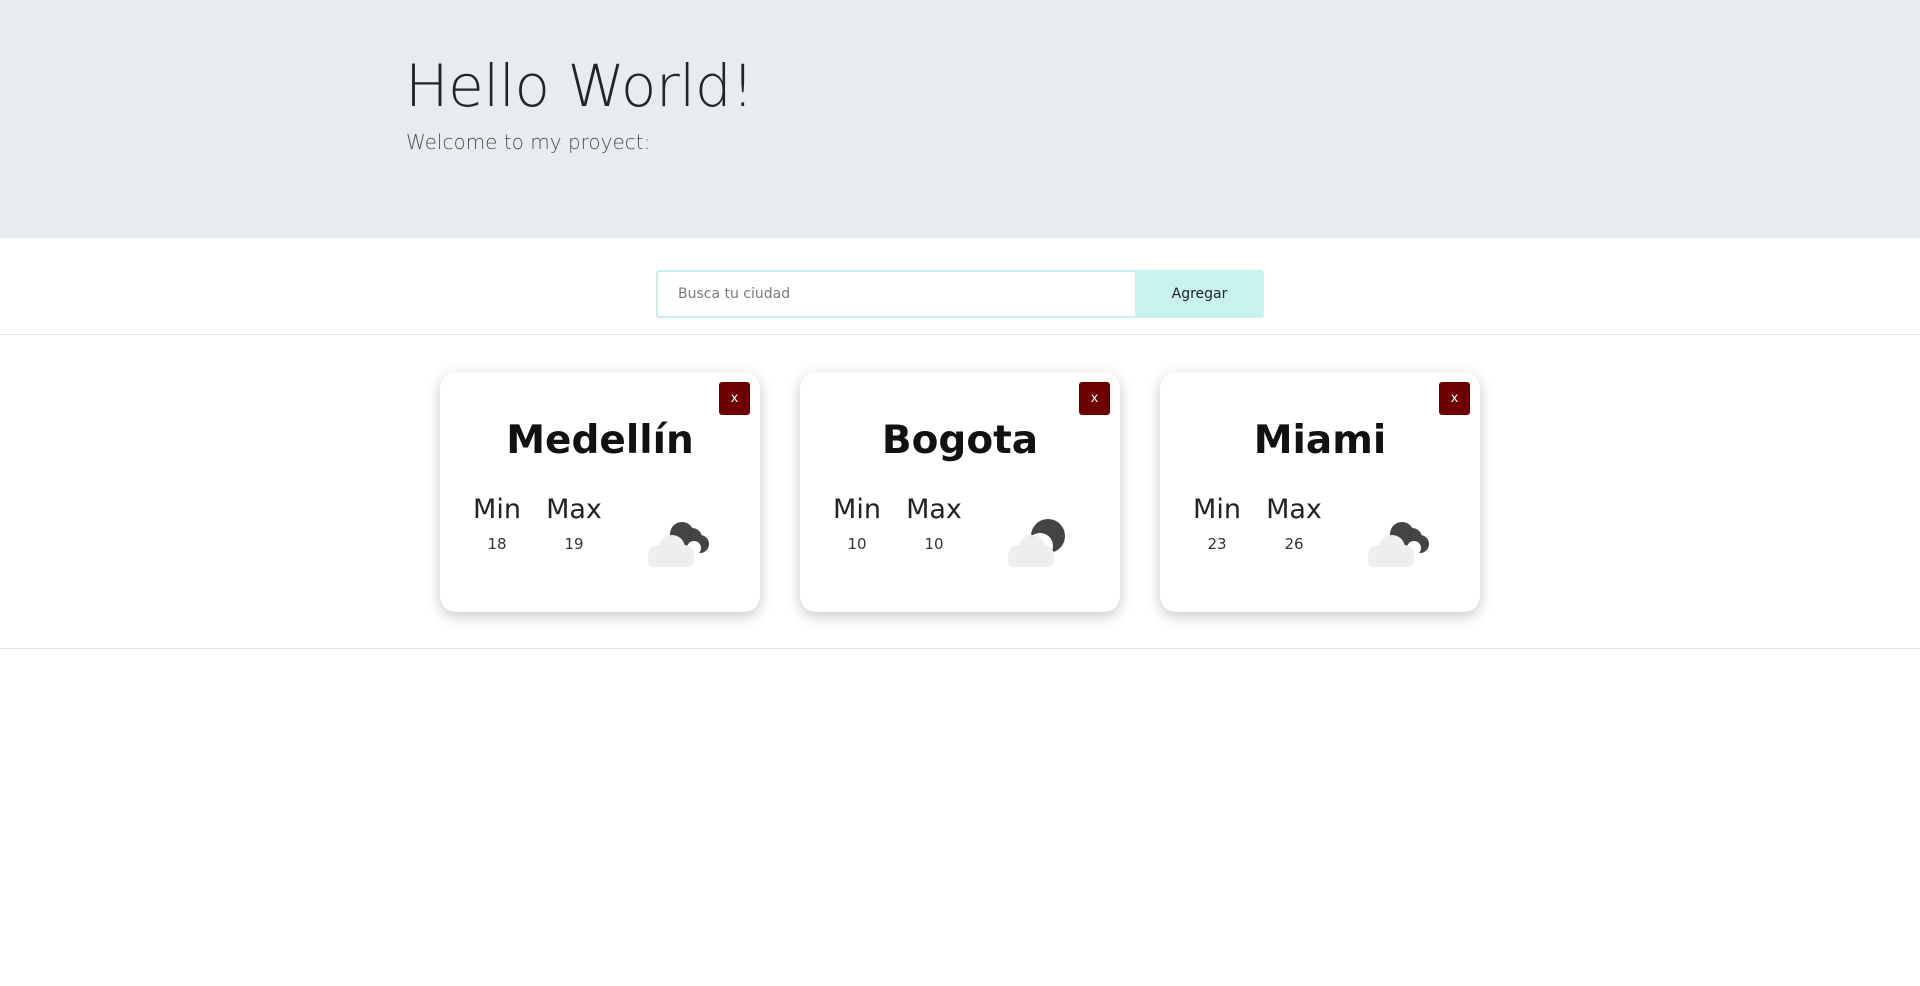 This screenshot has width=1920, height=986. What do you see at coordinates (934, 544) in the screenshot?
I see `max-value: 10` at bounding box center [934, 544].